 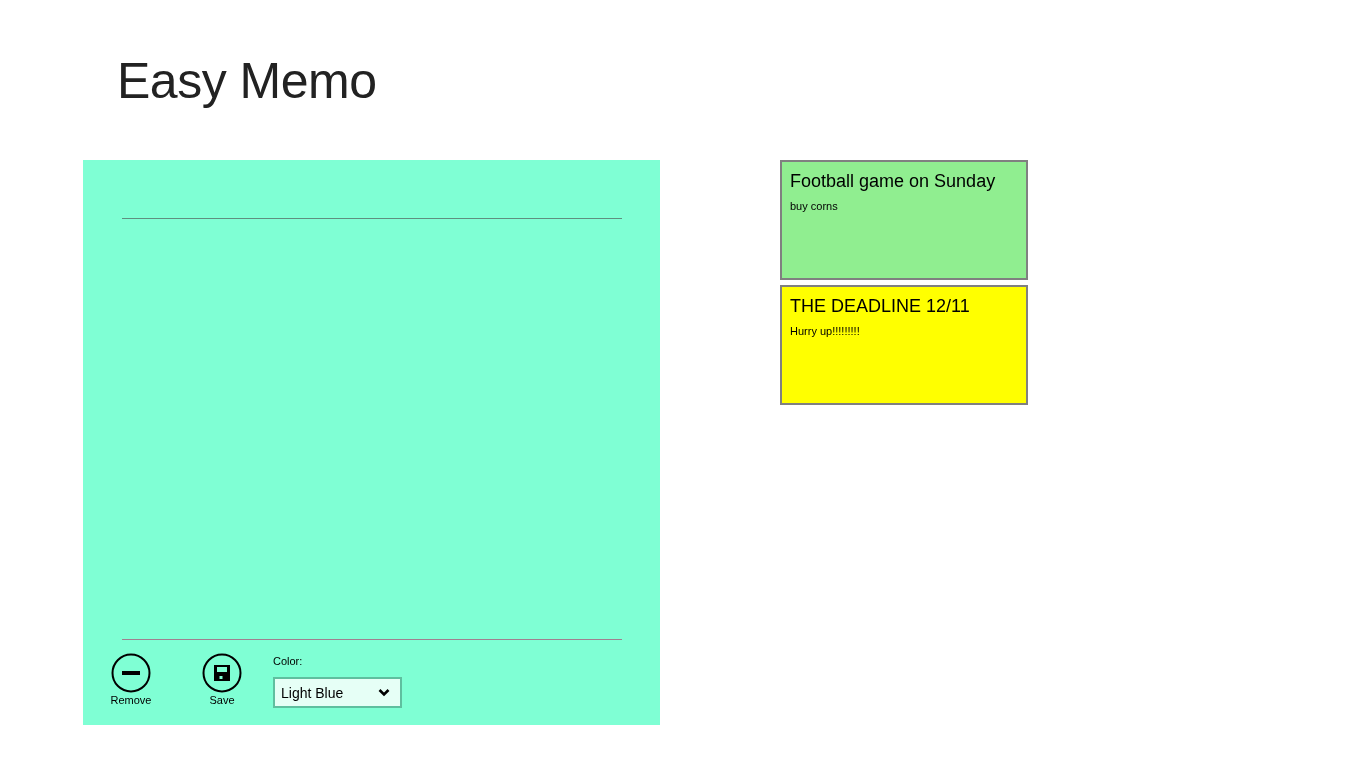 I want to click on memo-body: buy corns, so click(x=814, y=206).